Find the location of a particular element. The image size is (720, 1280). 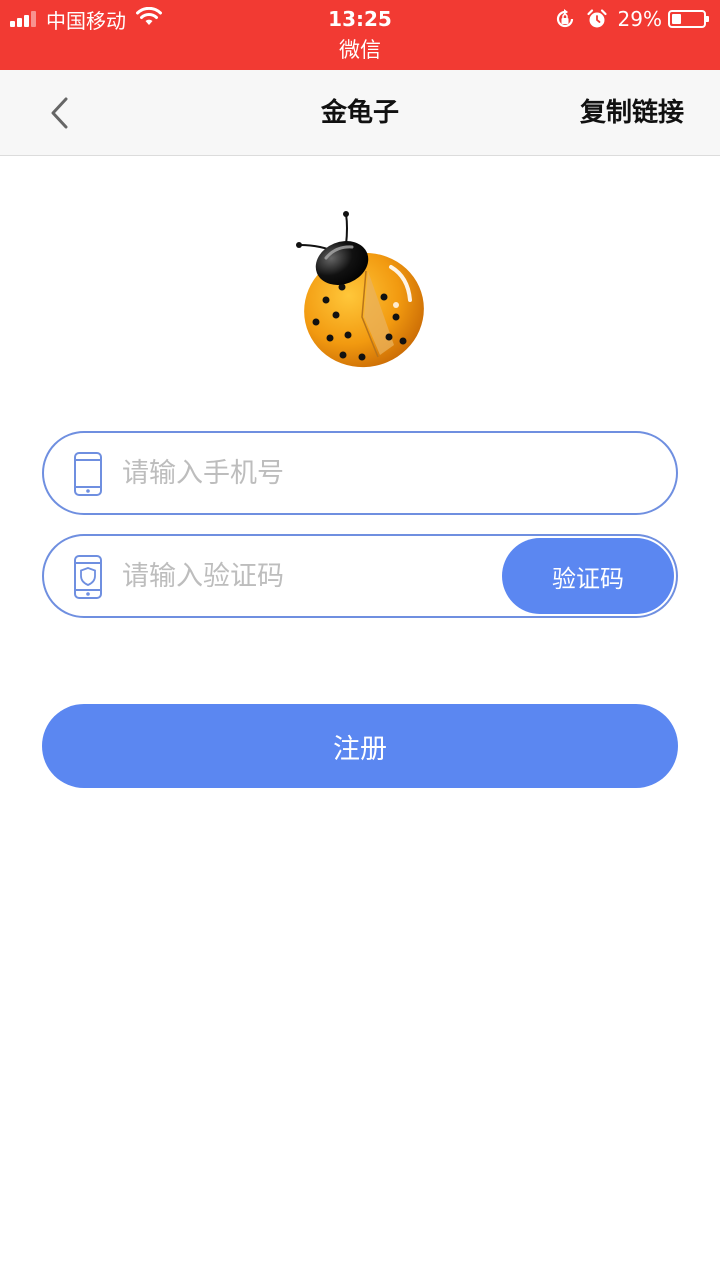

battery-percentage: 29% is located at coordinates (639, 19).